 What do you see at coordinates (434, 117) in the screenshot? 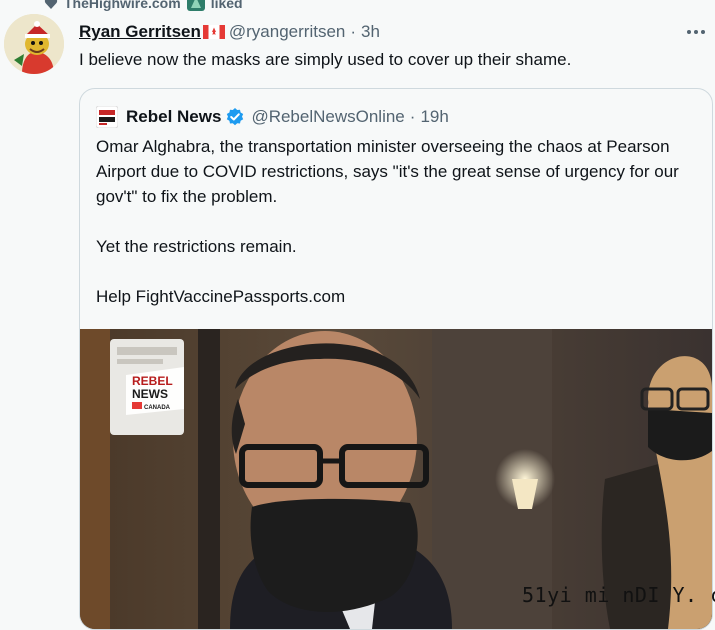
I see `quoted-tweet-time: 19h` at bounding box center [434, 117].